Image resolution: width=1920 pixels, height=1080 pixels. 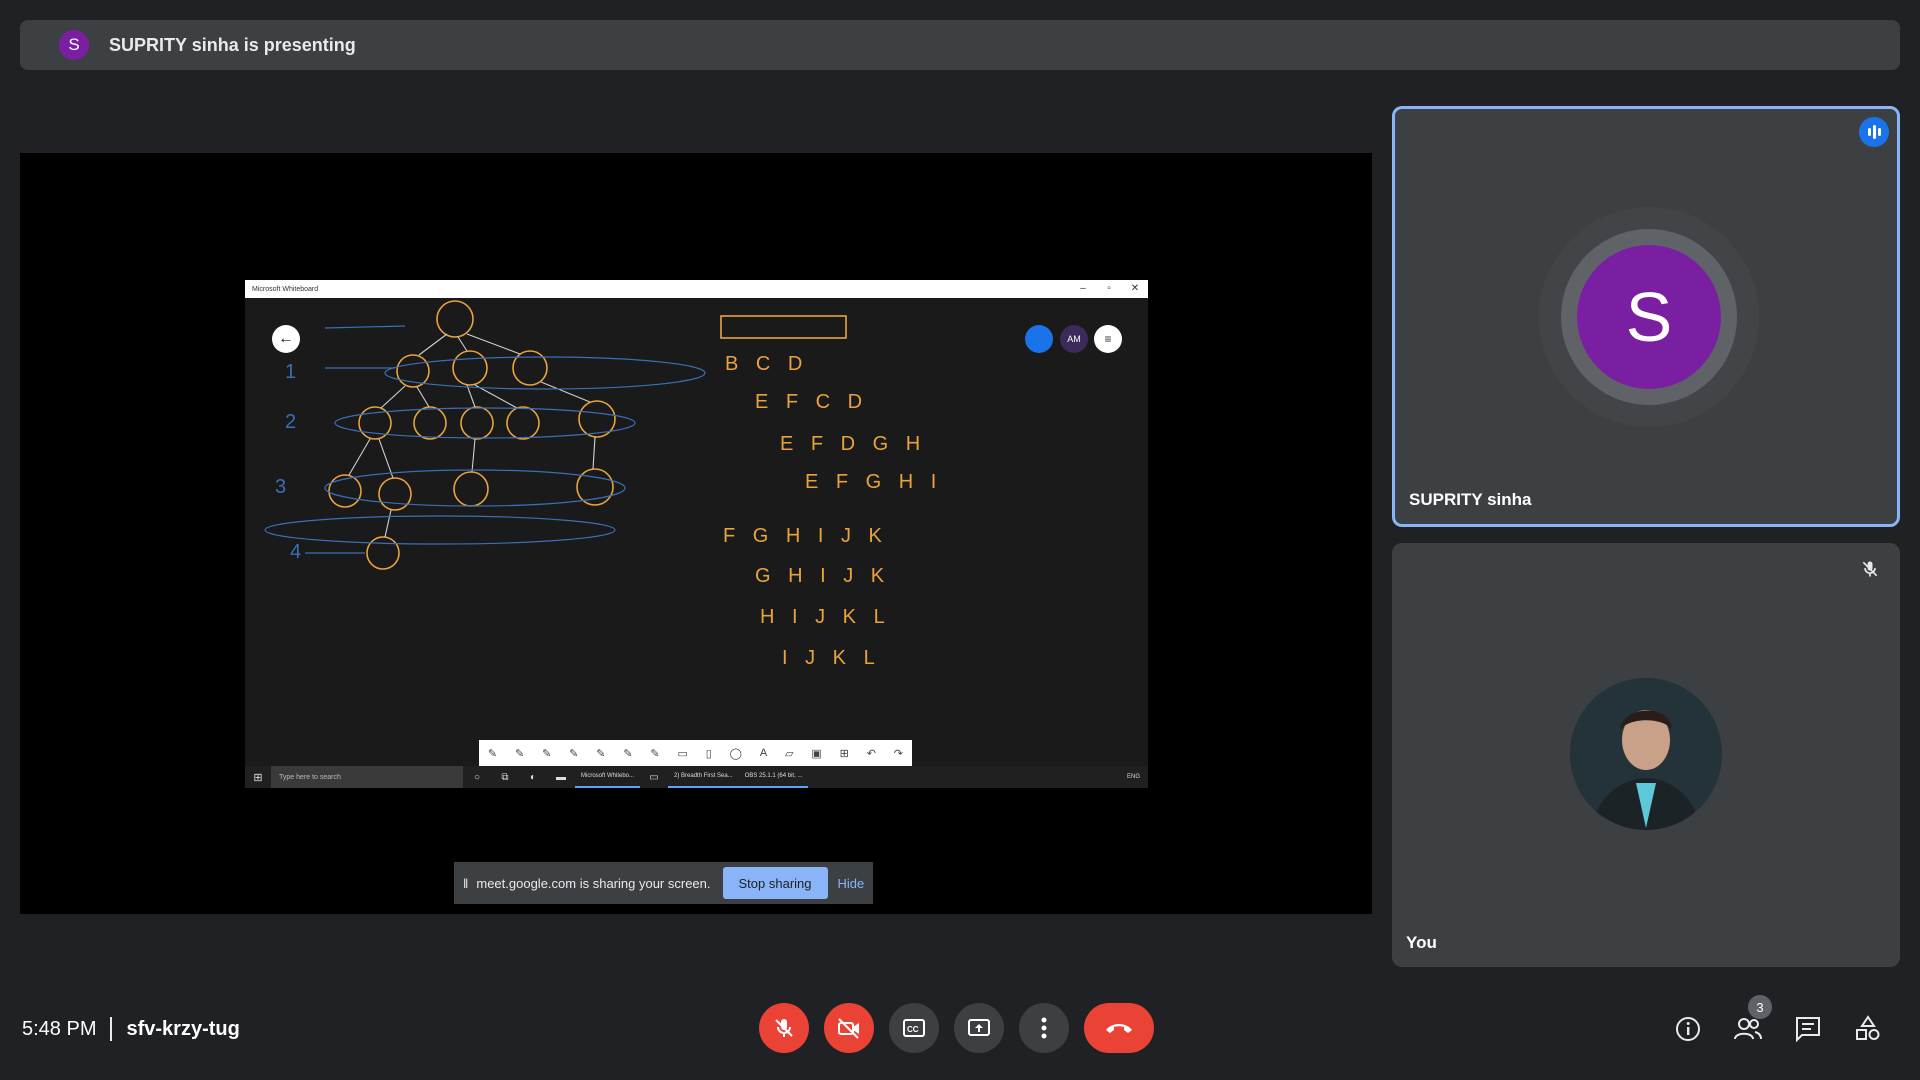 What do you see at coordinates (258, 777) in the screenshot?
I see `windows-start-icon: ⊞` at bounding box center [258, 777].